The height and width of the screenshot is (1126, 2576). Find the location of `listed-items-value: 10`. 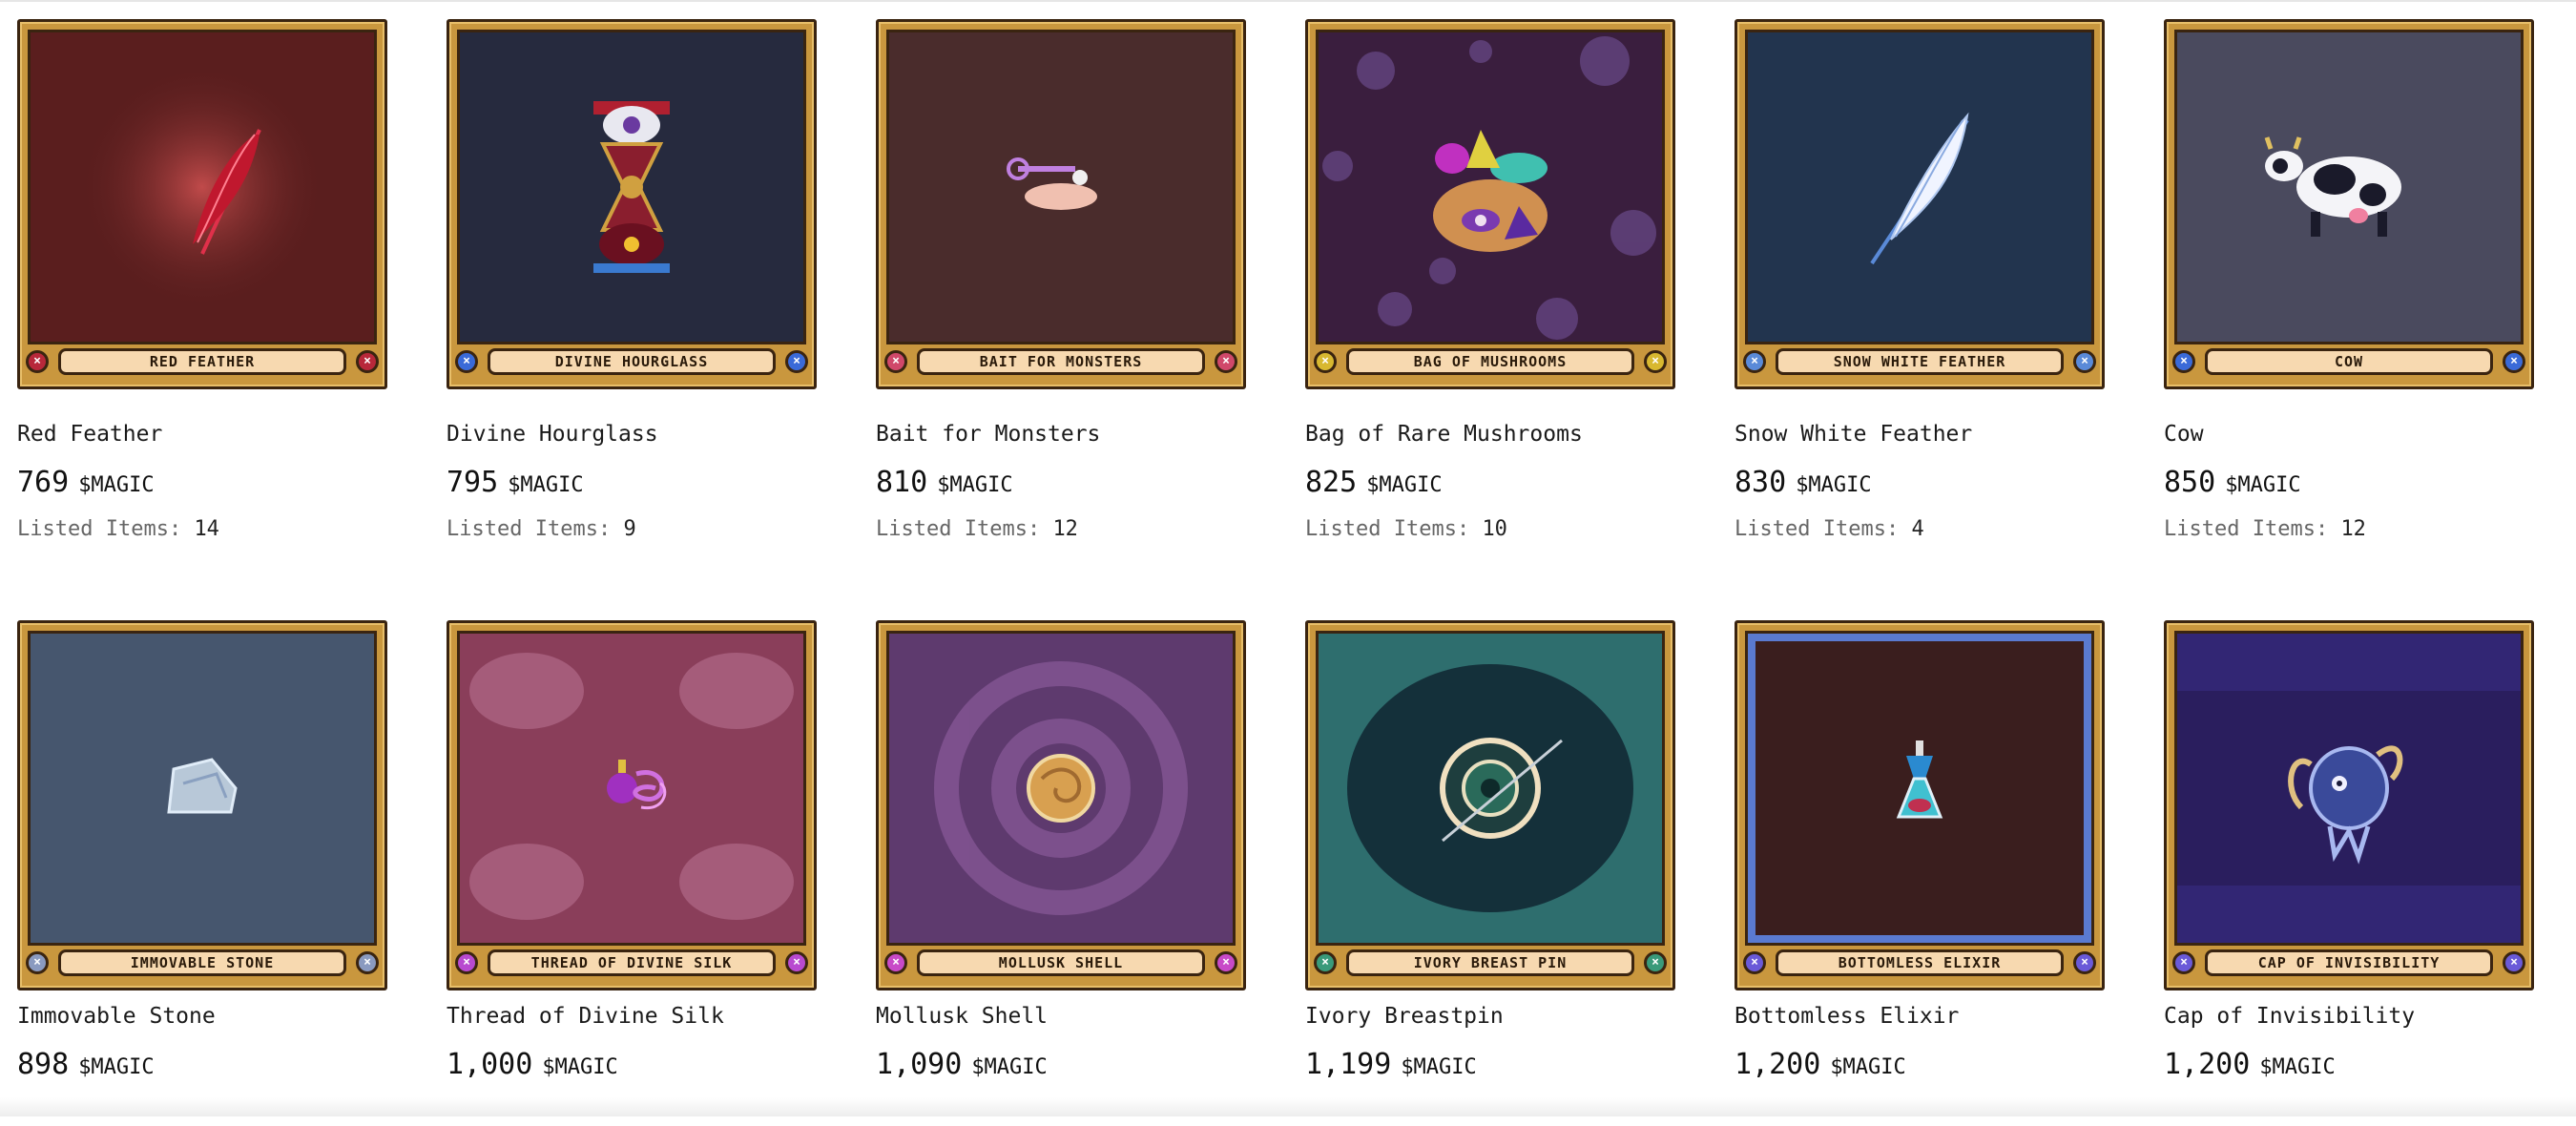

listed-items-value: 10 is located at coordinates (1494, 529).